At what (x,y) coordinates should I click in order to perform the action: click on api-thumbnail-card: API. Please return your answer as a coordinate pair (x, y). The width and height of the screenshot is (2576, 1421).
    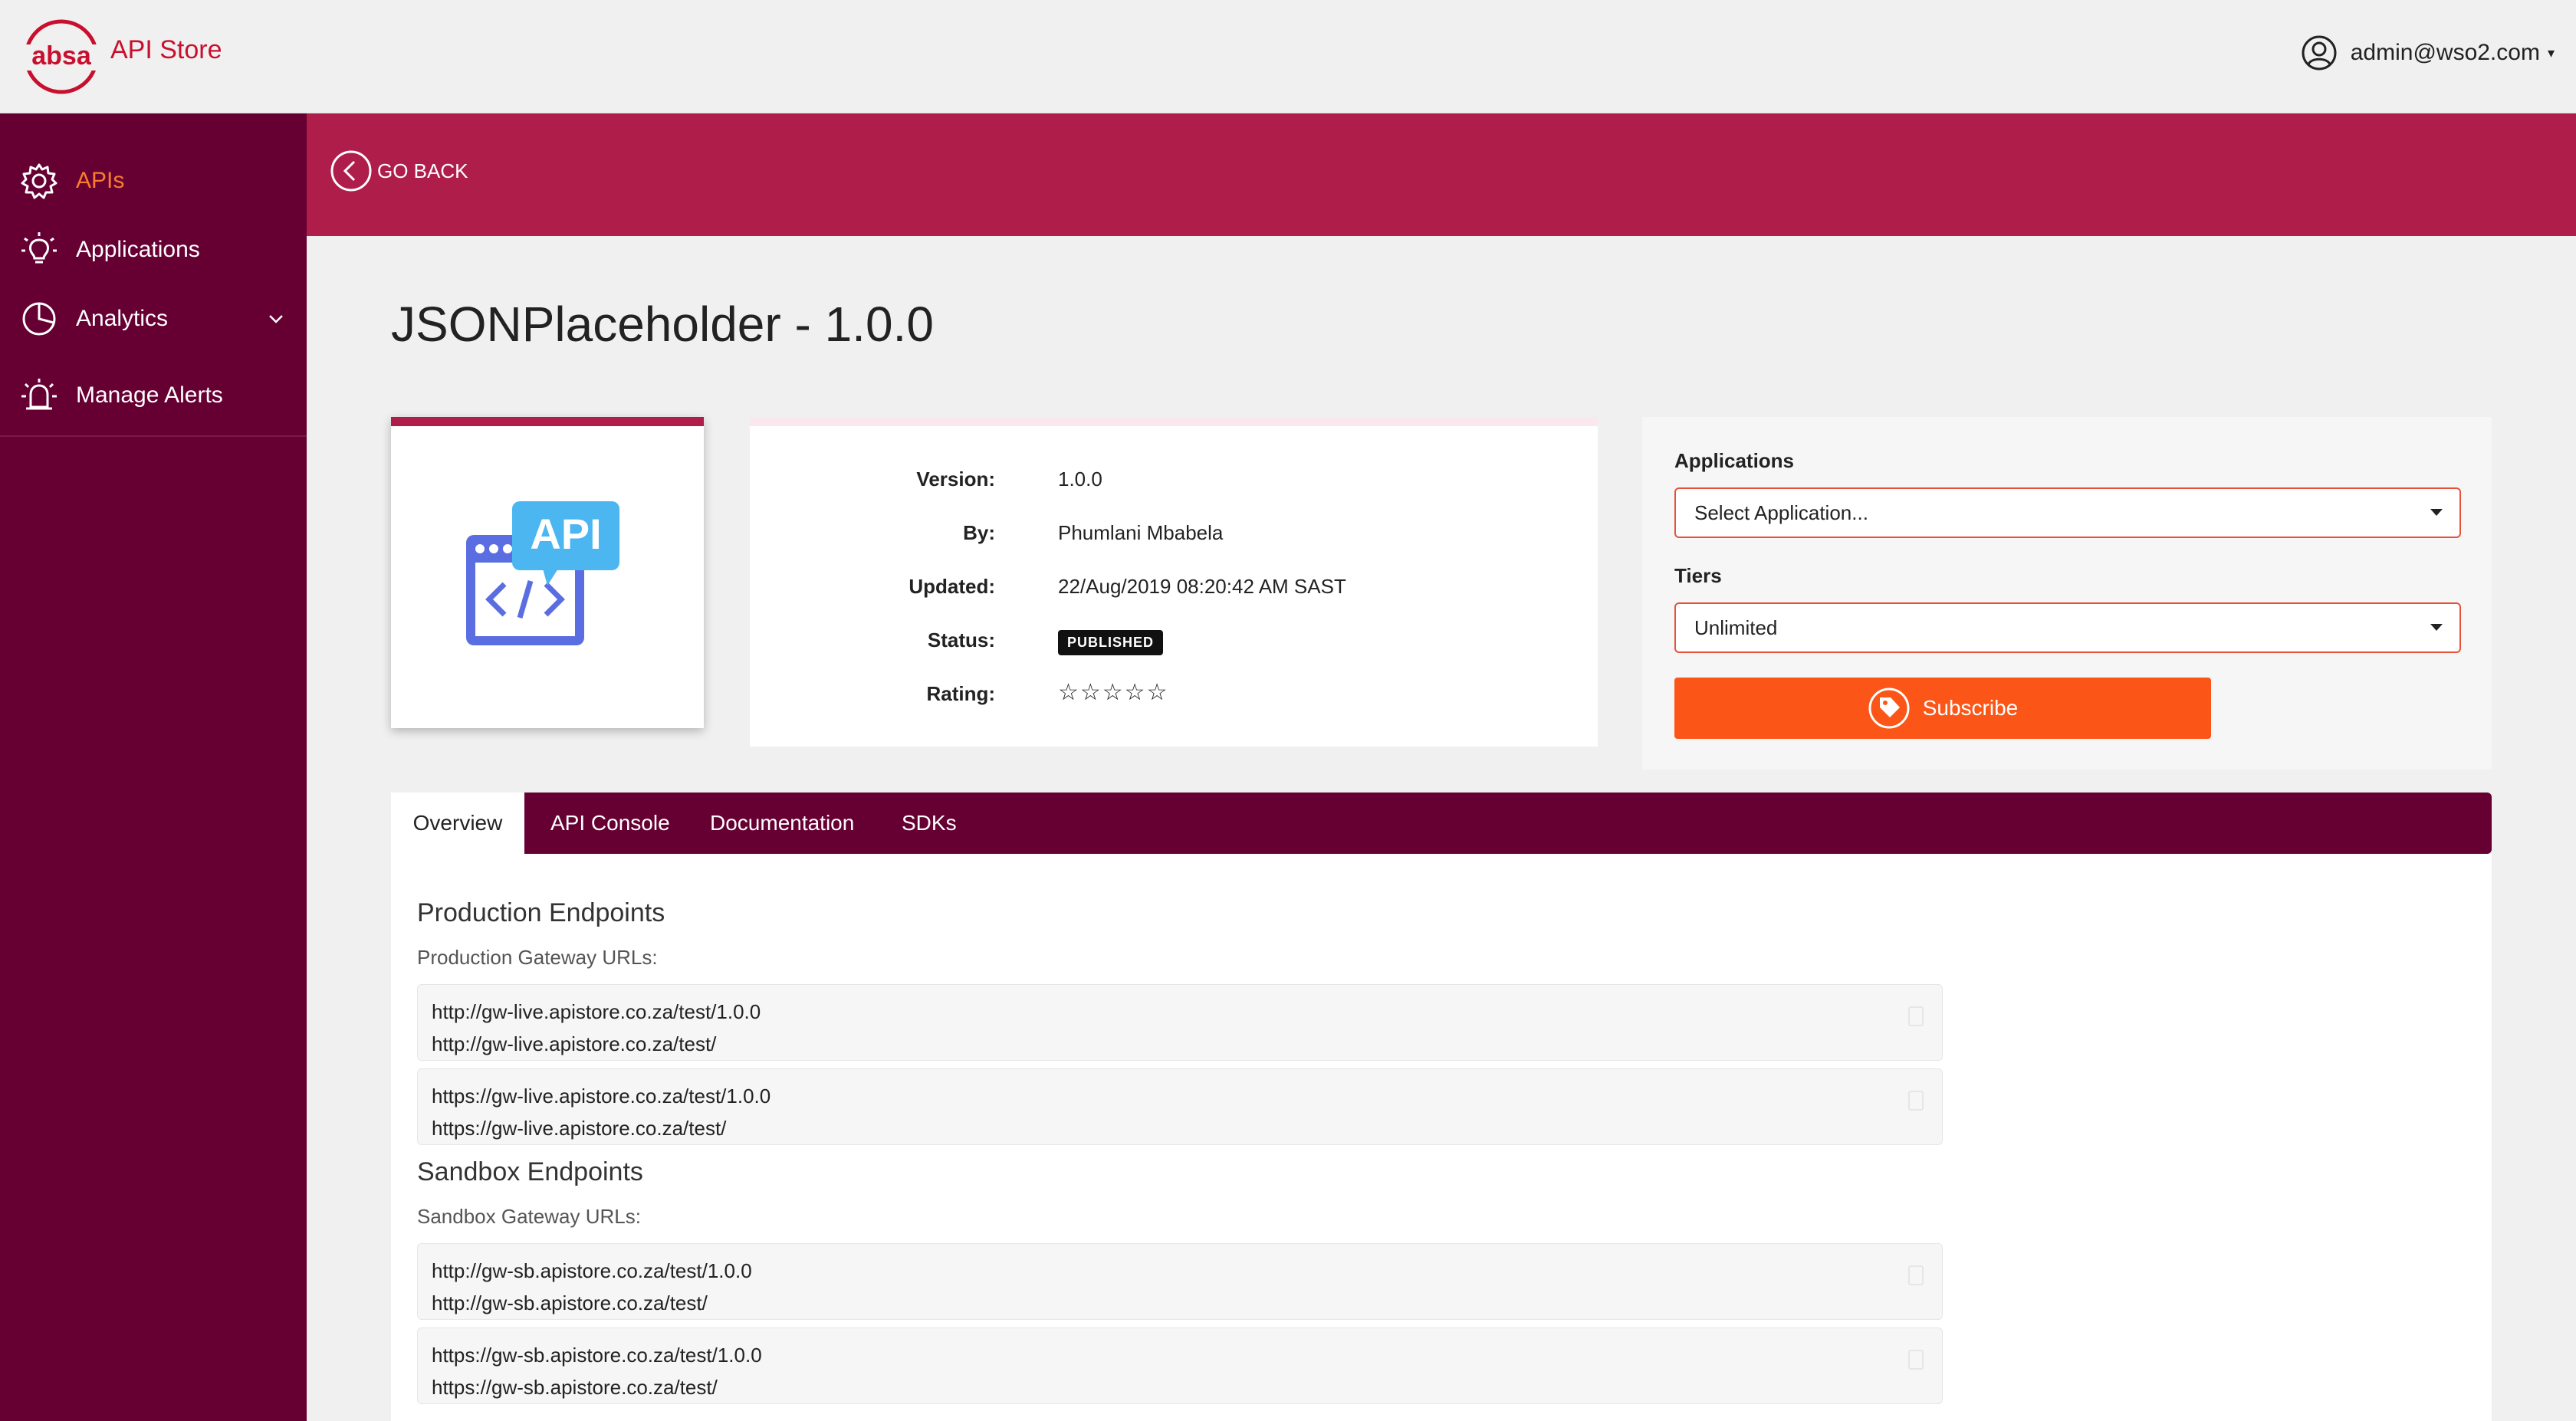
    Looking at the image, I should click on (548, 572).